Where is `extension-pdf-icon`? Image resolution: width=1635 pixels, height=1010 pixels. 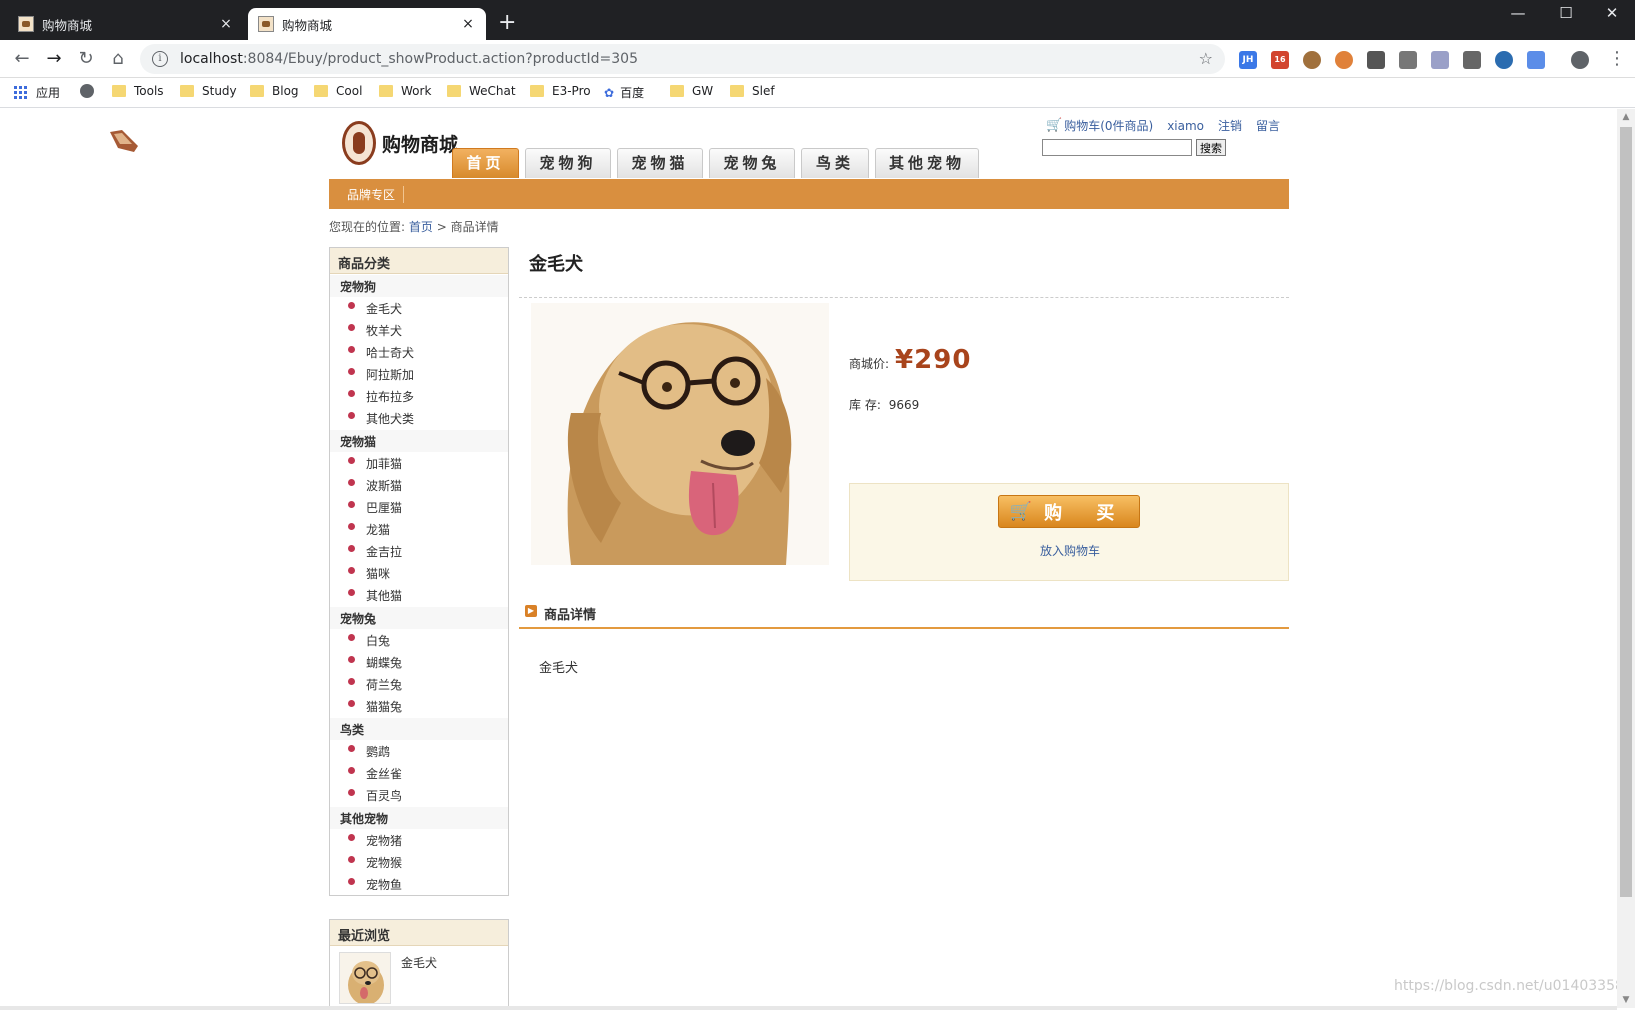 extension-pdf-icon is located at coordinates (1440, 60).